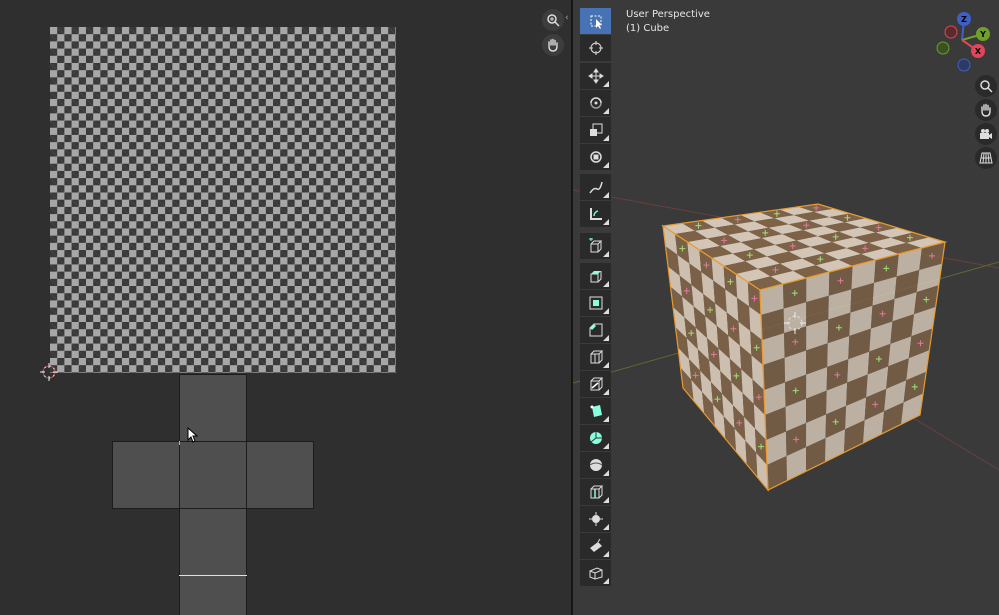 The image size is (999, 615). Describe the element at coordinates (668, 14) in the screenshot. I see `perspective-label: User Perspective` at that location.